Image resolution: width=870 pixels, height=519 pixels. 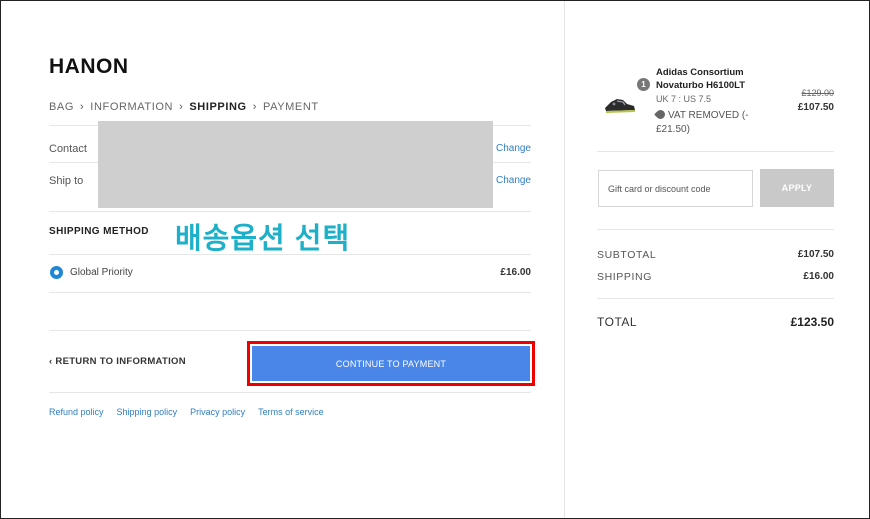 I want to click on tag-icon, so click(x=660, y=114).